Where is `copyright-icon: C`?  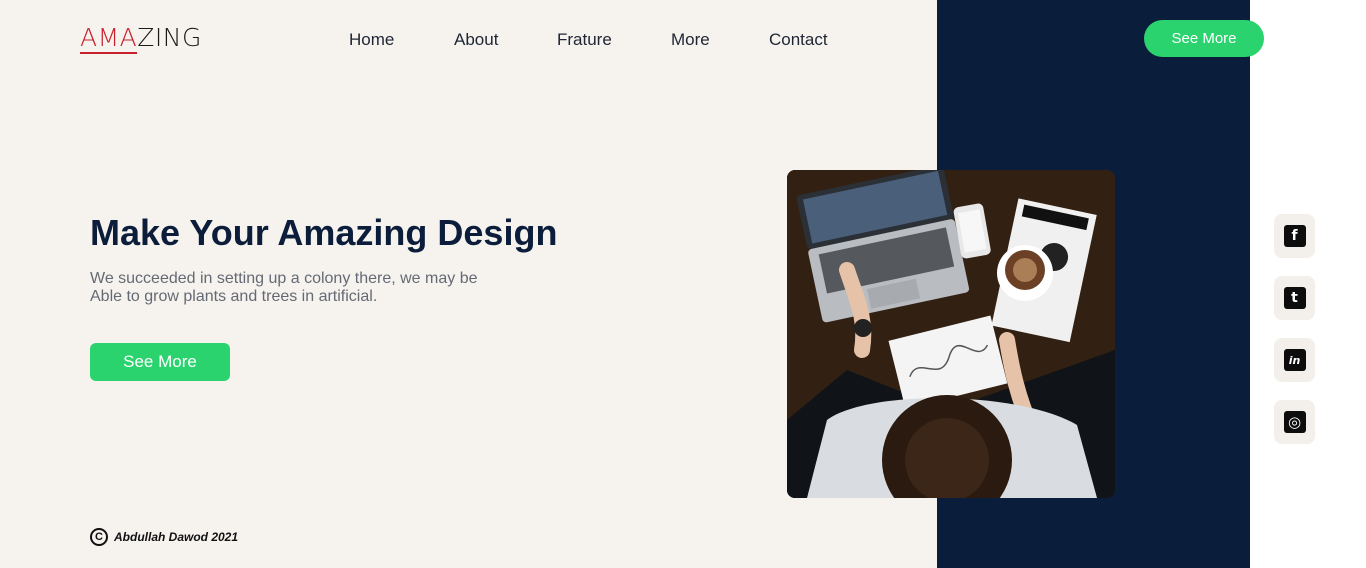 copyright-icon: C is located at coordinates (99, 537).